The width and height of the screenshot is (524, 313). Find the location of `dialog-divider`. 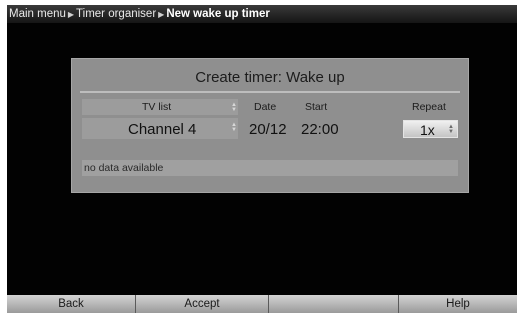

dialog-divider is located at coordinates (270, 92).